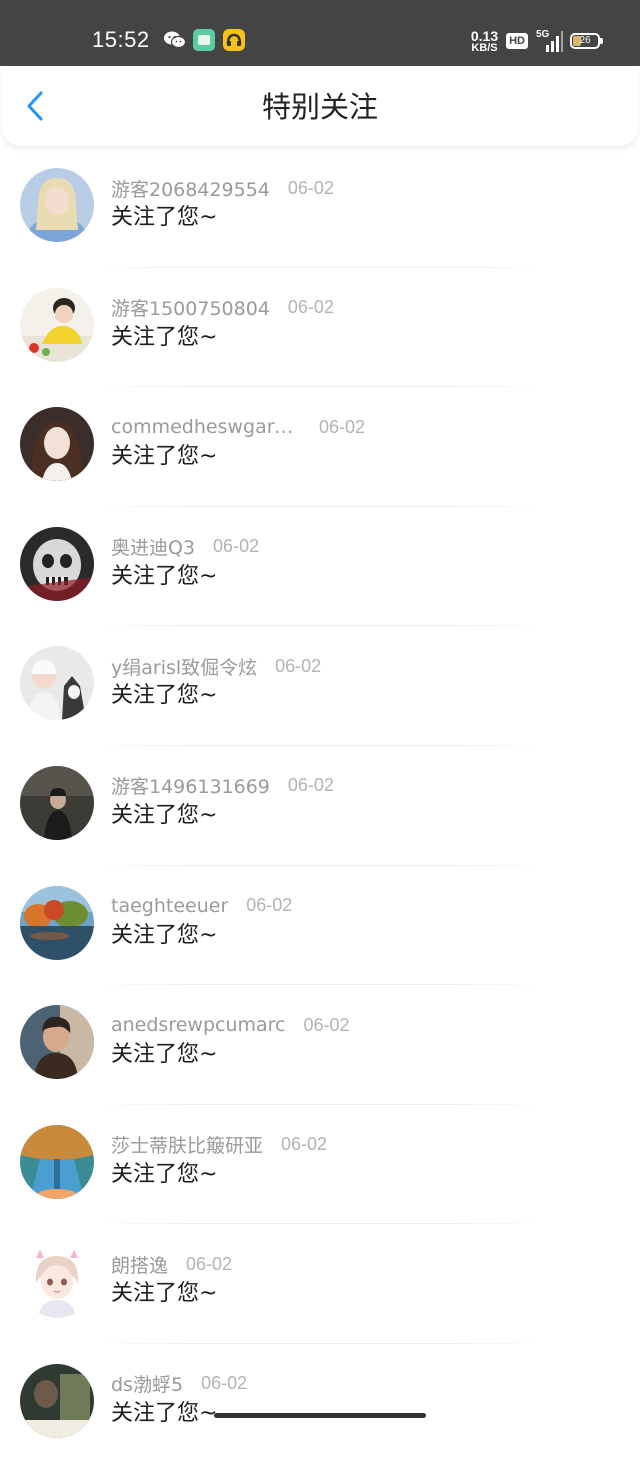 This screenshot has height=1464, width=640. What do you see at coordinates (171, 1264) in the screenshot?
I see `notification-meta: 朗搭逸 06-02` at bounding box center [171, 1264].